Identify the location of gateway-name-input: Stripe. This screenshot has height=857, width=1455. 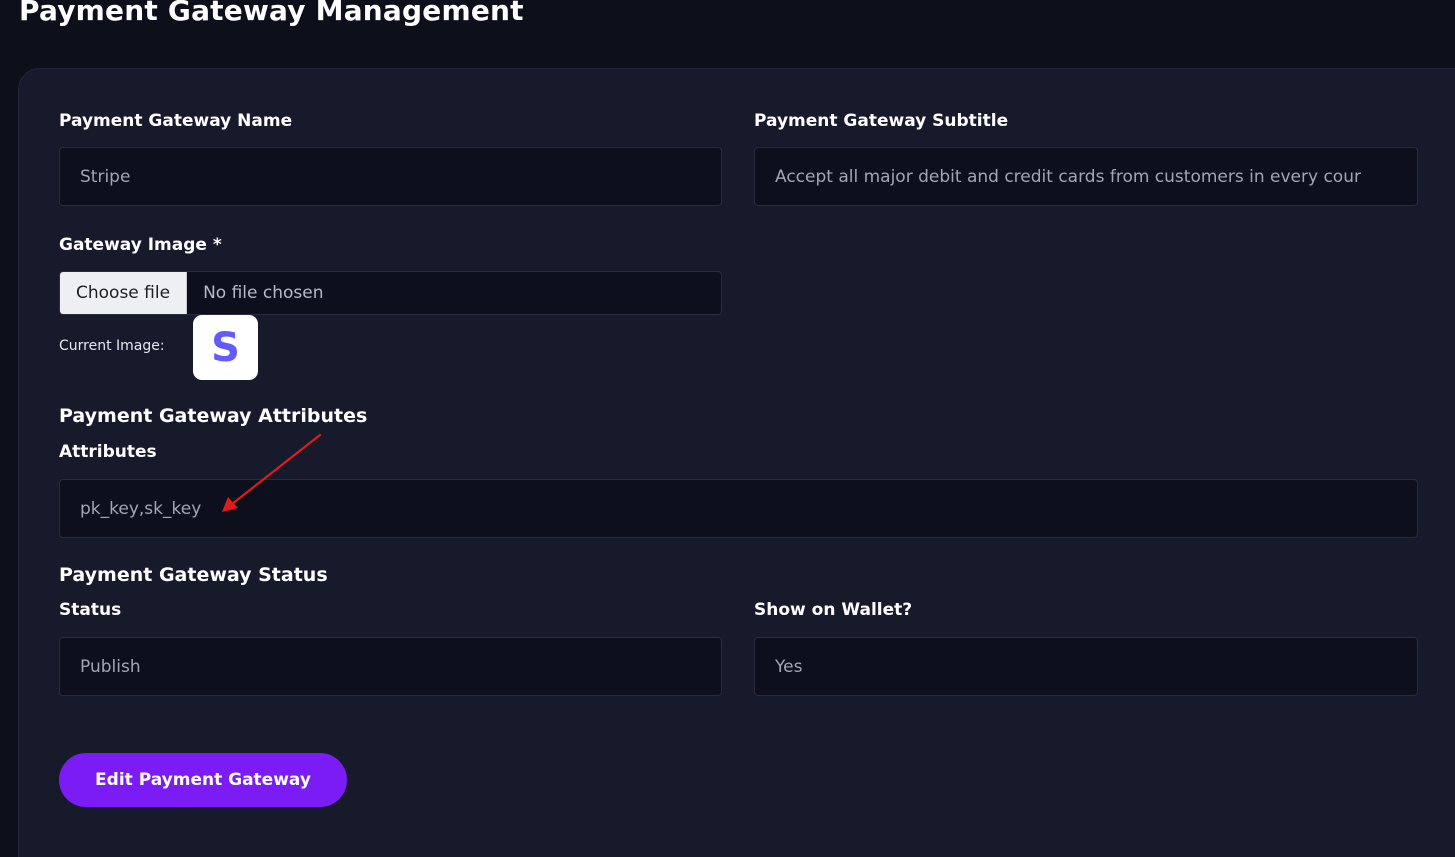
(390, 176).